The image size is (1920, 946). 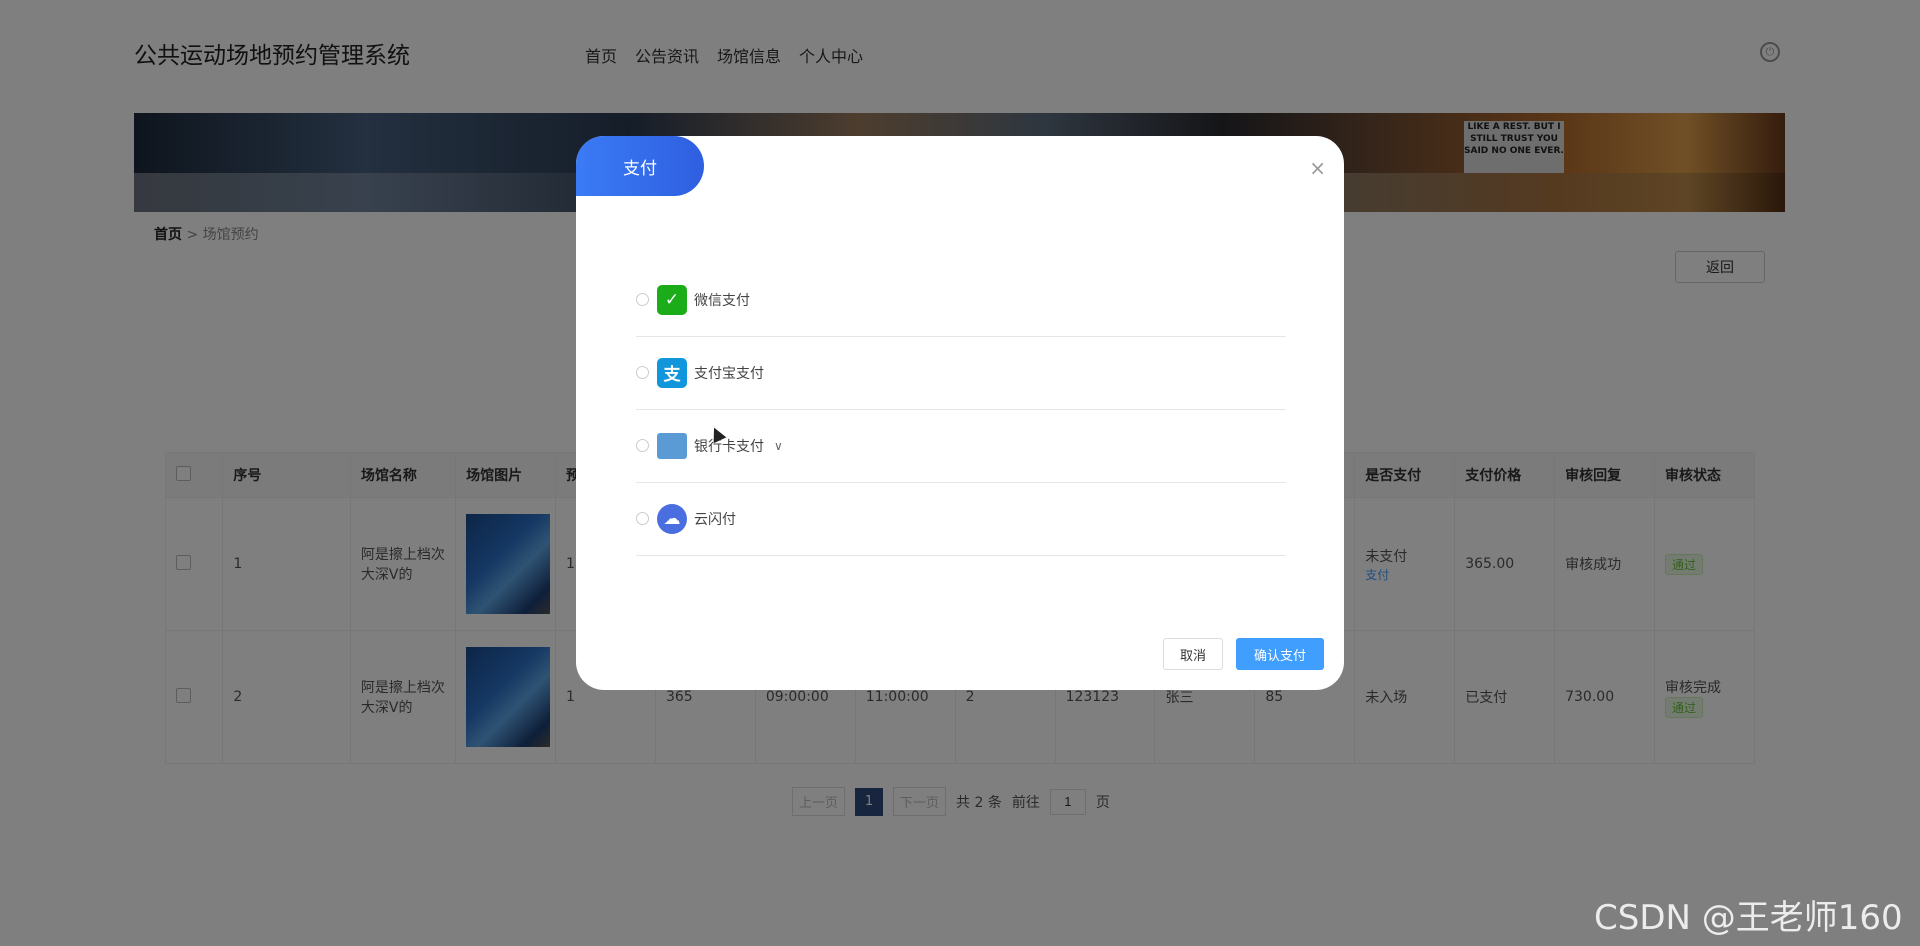 What do you see at coordinates (1748, 918) in the screenshot?
I see `watermark: CSDN @王老师160` at bounding box center [1748, 918].